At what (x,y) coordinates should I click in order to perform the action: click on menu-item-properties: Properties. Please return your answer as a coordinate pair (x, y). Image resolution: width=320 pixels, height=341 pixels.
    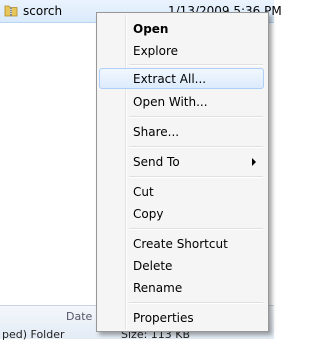
    Looking at the image, I should click on (181, 317).